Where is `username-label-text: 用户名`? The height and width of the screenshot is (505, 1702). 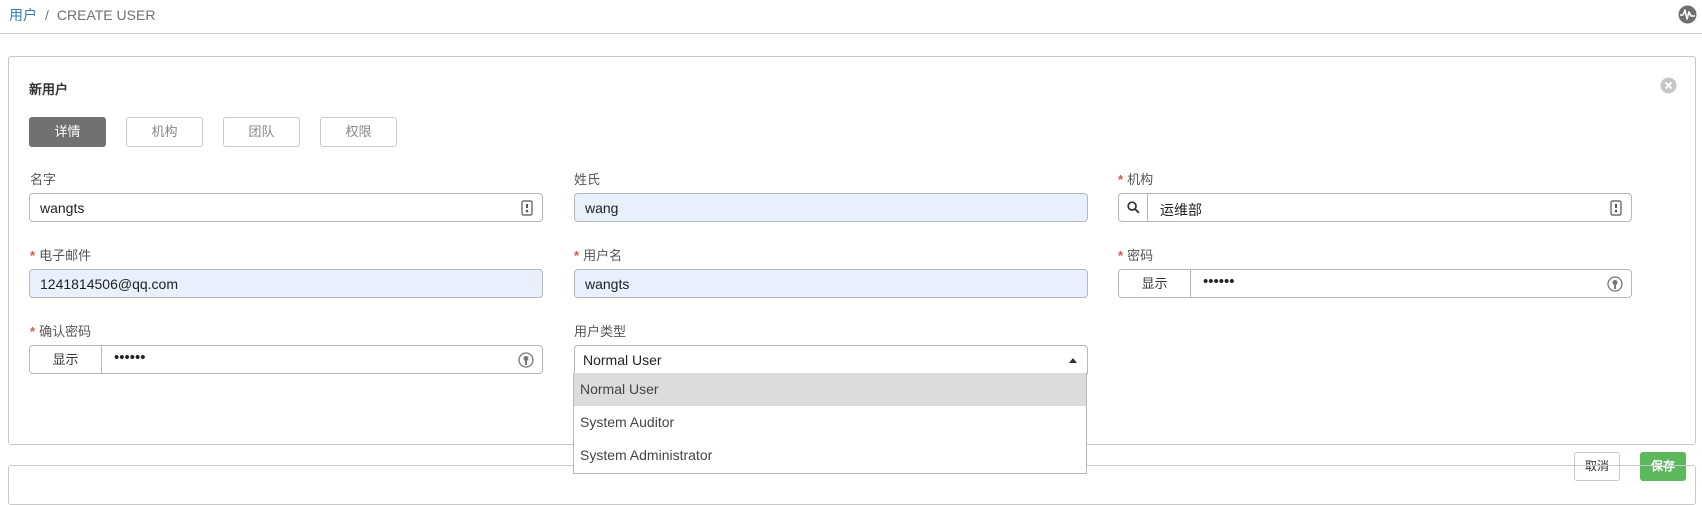
username-label-text: 用户名 is located at coordinates (603, 255).